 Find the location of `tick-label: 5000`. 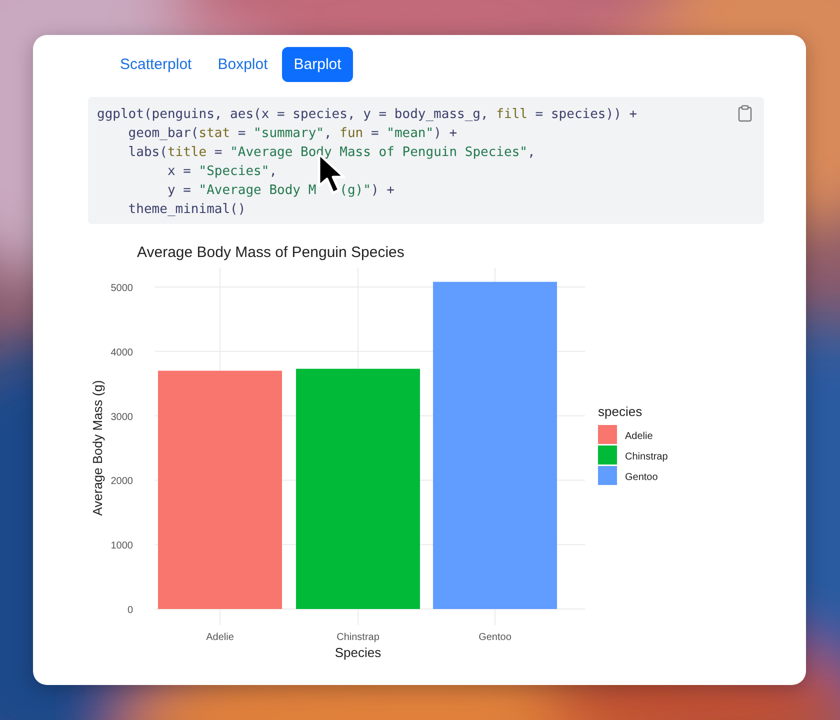

tick-label: 5000 is located at coordinates (121, 288).